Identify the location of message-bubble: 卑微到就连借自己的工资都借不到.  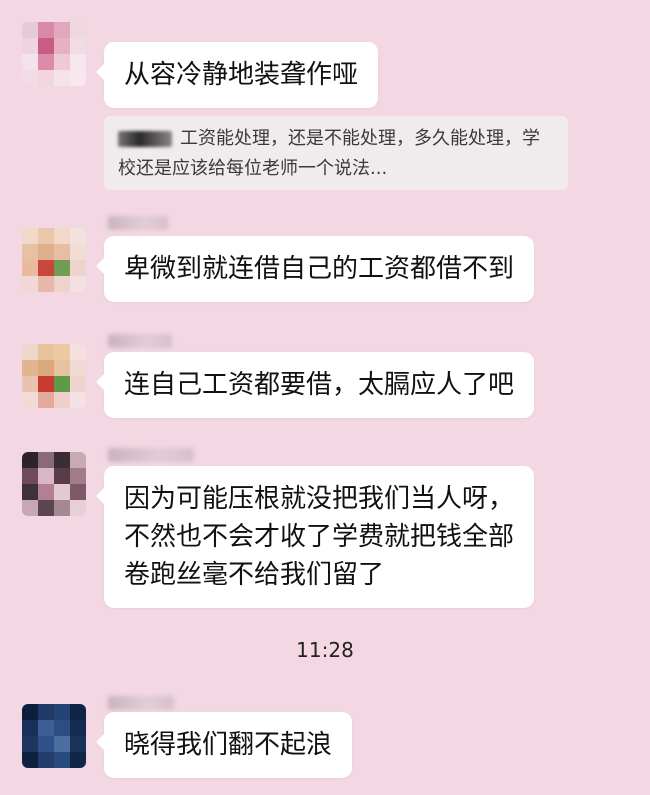
(315, 269).